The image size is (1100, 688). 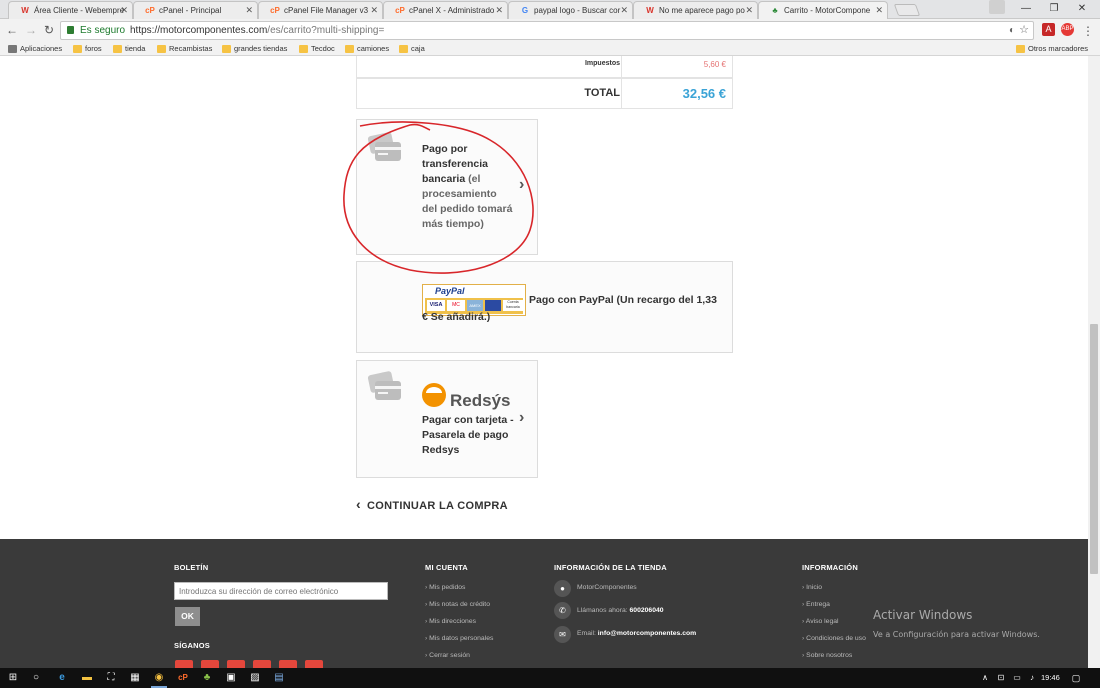 I want to click on account-link-logout: Cerrar sesión, so click(x=447, y=655).